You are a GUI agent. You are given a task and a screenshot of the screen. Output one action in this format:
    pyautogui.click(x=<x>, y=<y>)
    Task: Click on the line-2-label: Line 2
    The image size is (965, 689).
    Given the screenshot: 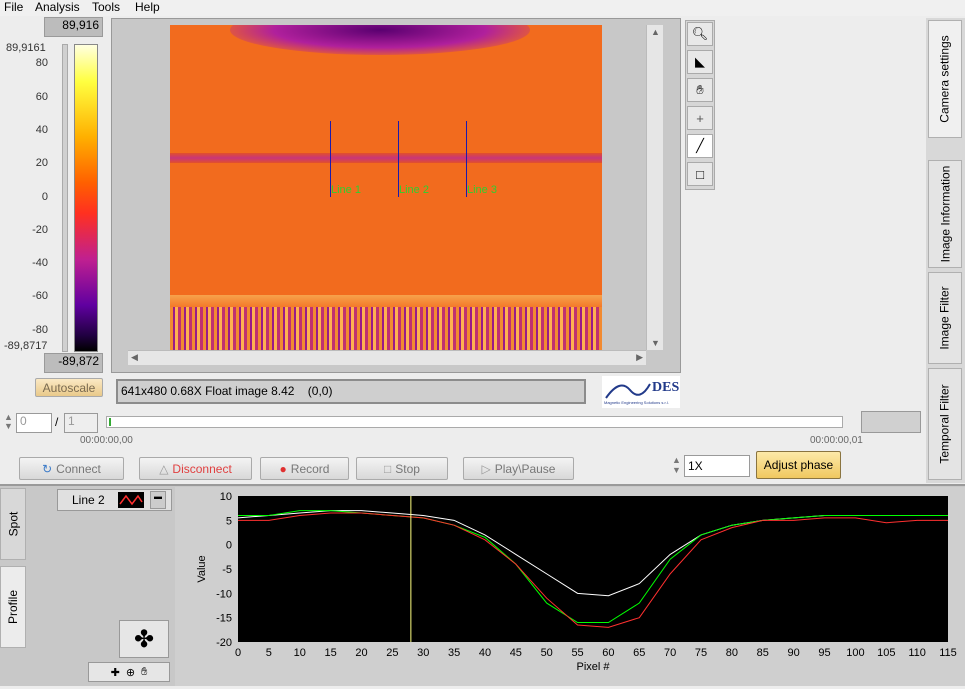 What is the action you would take?
    pyautogui.click(x=414, y=190)
    